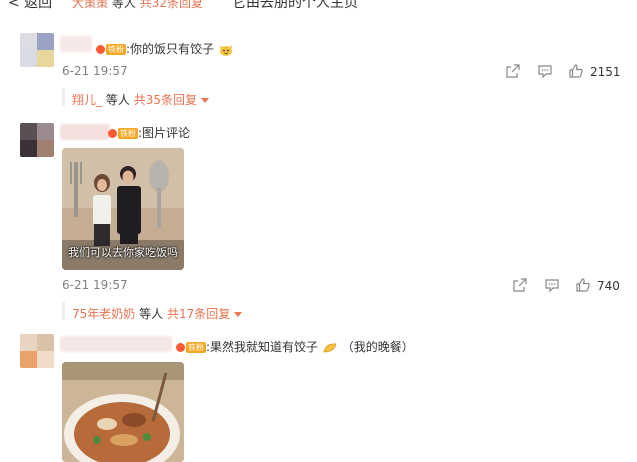  What do you see at coordinates (164, 133) in the screenshot?
I see `comment-text: :图片评论` at bounding box center [164, 133].